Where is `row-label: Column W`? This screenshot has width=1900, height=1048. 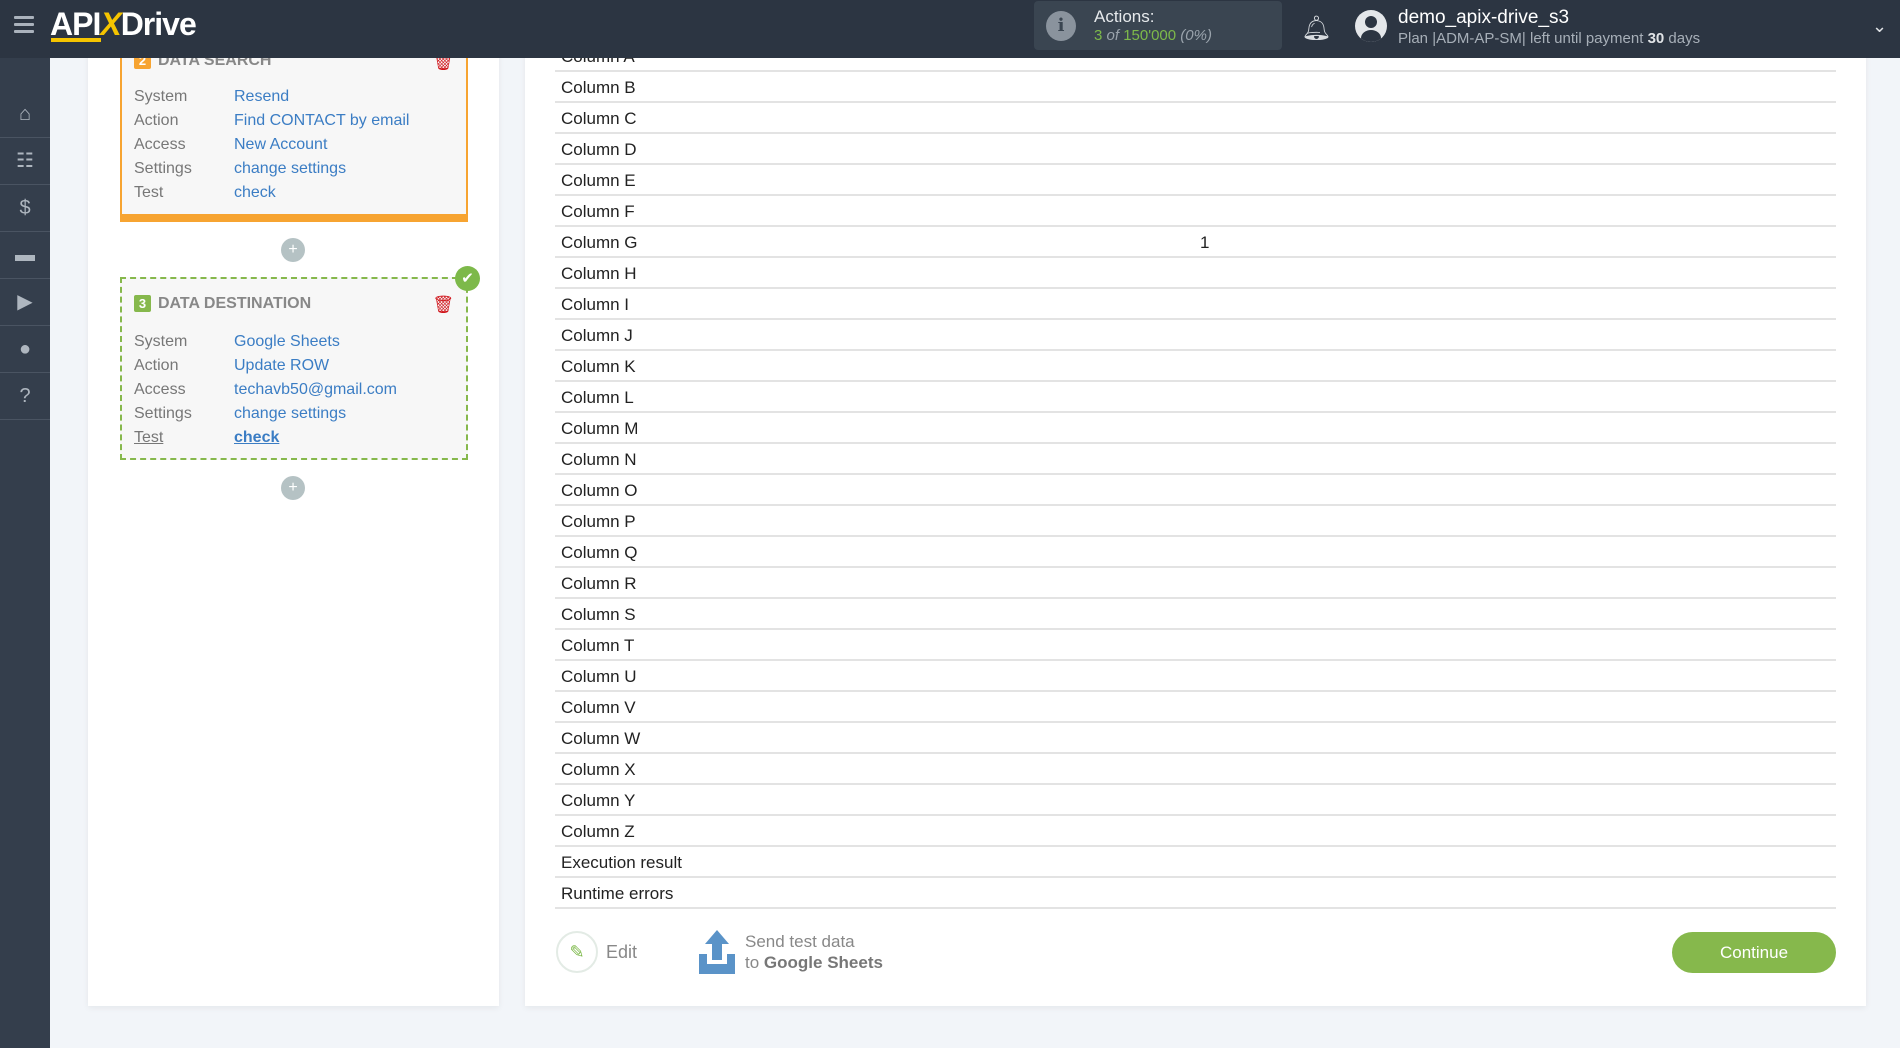 row-label: Column W is located at coordinates (601, 738).